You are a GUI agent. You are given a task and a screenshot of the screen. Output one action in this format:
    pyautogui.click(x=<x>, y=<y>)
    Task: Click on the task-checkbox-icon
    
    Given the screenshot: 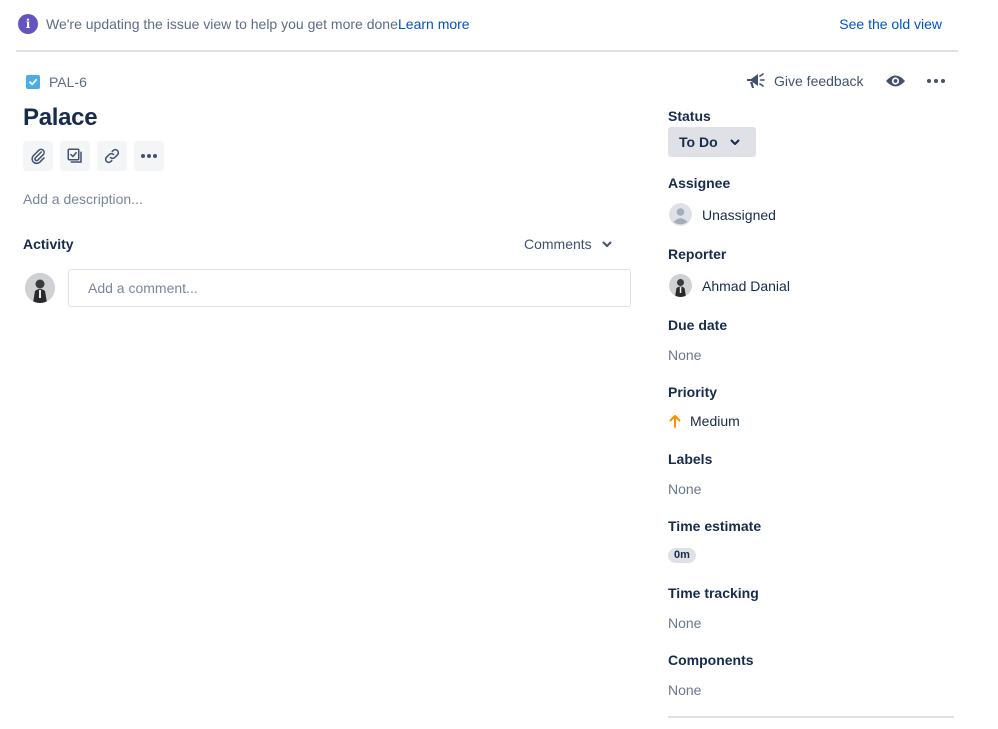 What is the action you would take?
    pyautogui.click(x=33, y=82)
    